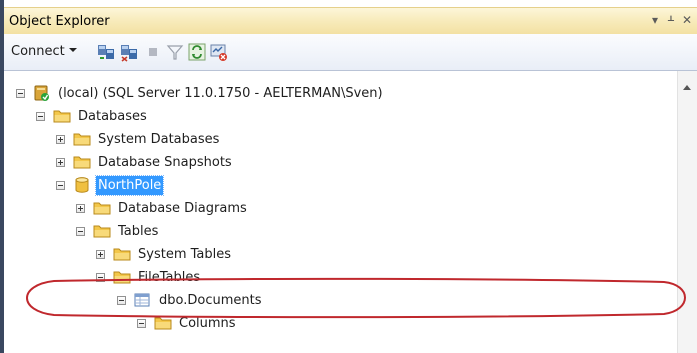 This screenshot has height=353, width=697. Describe the element at coordinates (138, 231) in the screenshot. I see `node-label: Tables` at that location.